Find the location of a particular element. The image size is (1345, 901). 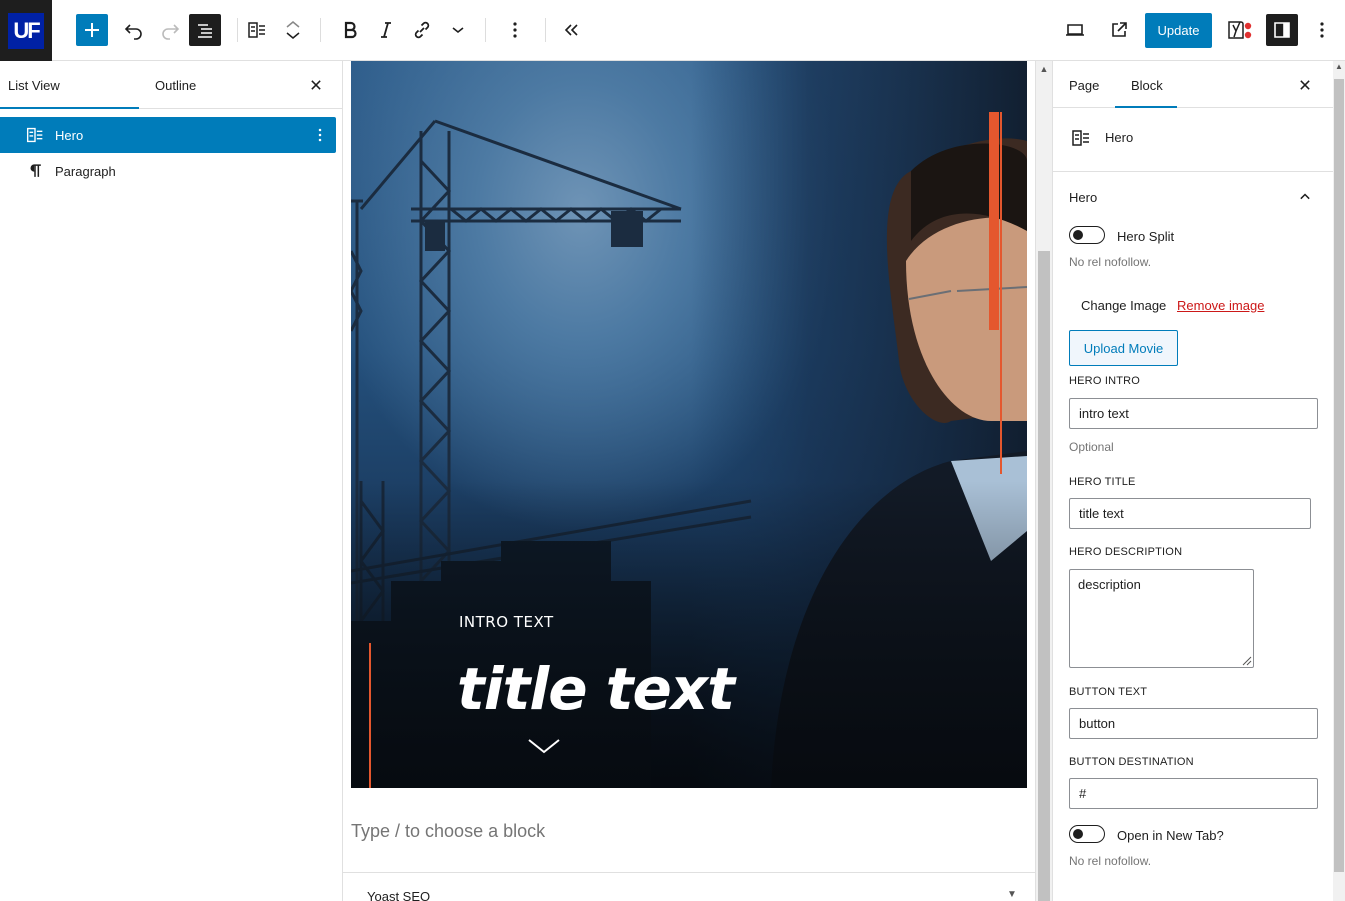

hero-title-label: HERO TITLE is located at coordinates (1102, 482).